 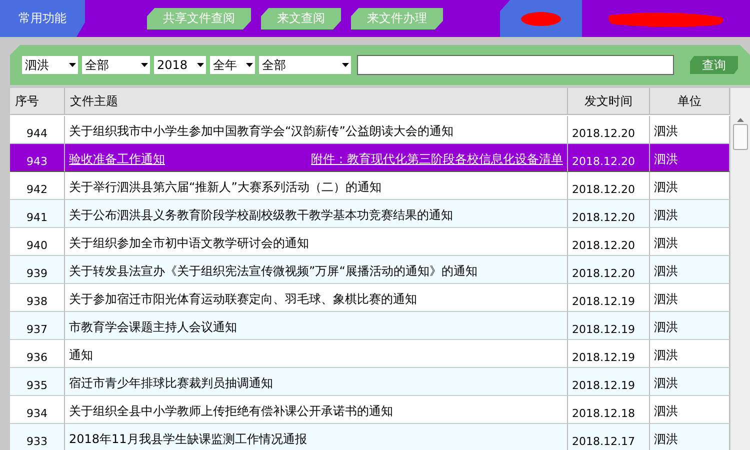 What do you see at coordinates (37, 382) in the screenshot?
I see `table-cell: 935` at bounding box center [37, 382].